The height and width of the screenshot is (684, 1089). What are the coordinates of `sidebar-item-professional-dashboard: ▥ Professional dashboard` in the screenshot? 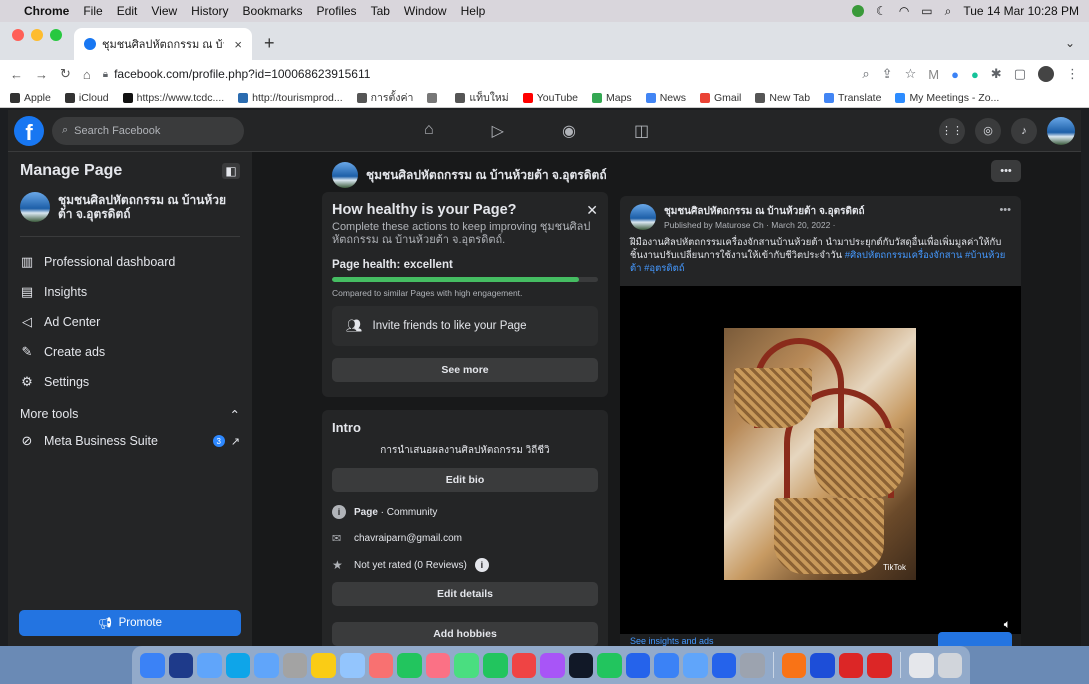 It's located at (130, 262).